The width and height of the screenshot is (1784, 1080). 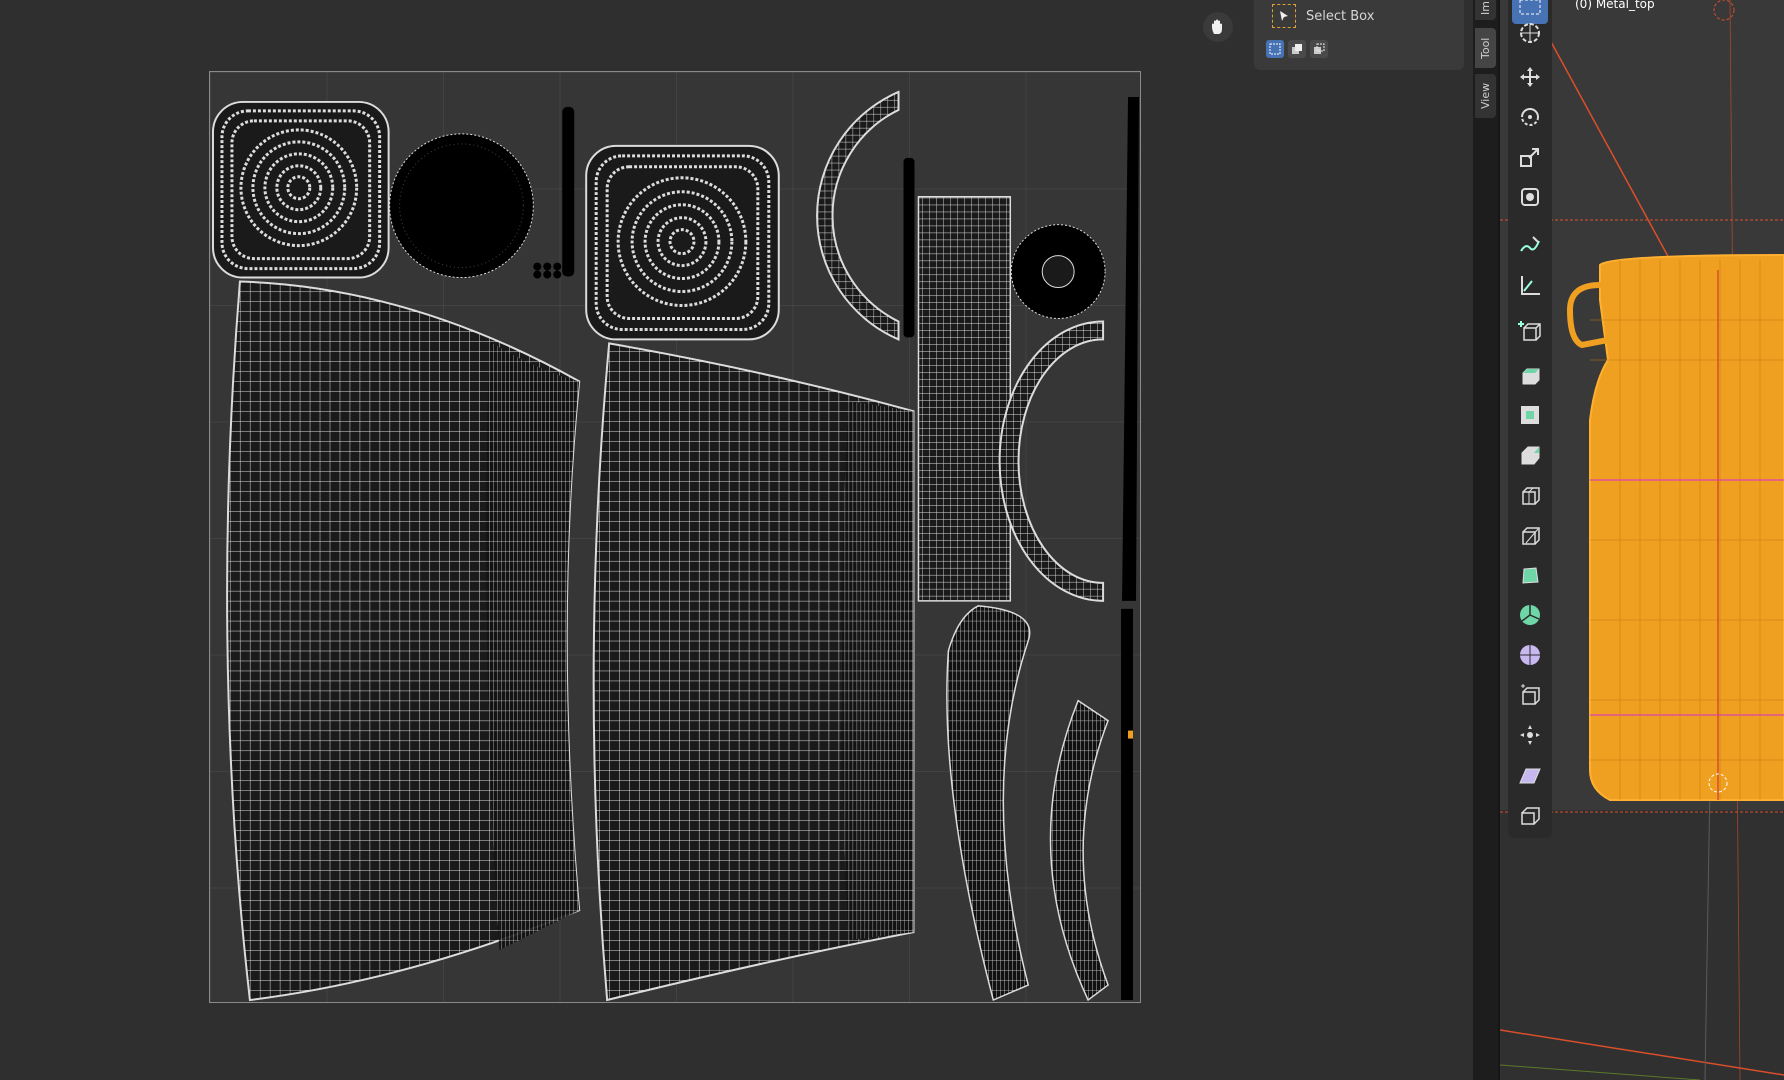 What do you see at coordinates (1485, 96) in the screenshot?
I see `tab-view: View` at bounding box center [1485, 96].